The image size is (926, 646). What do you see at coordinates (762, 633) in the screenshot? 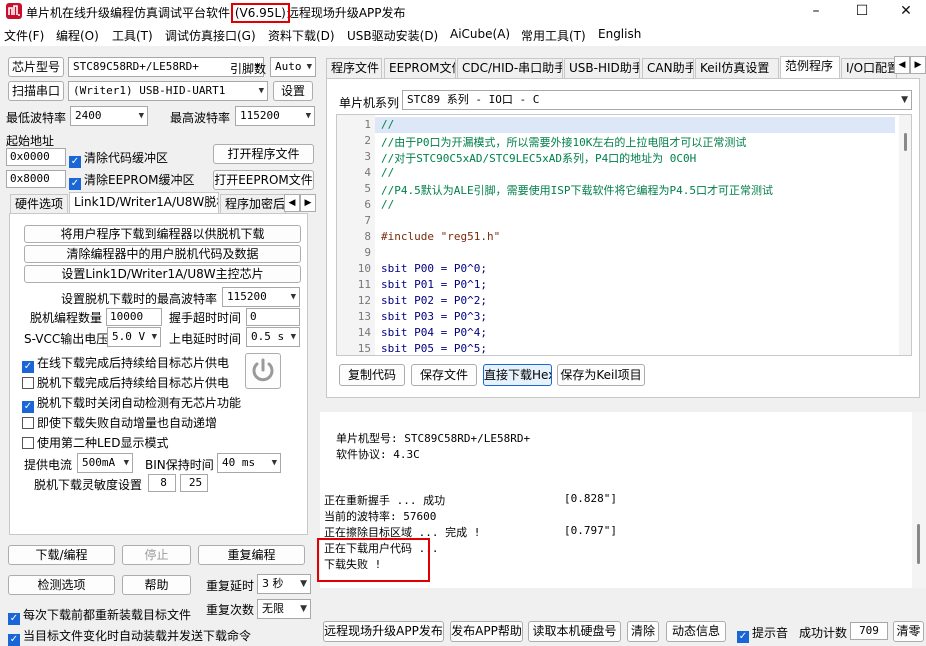
I see `beep-checkbox: ✓ 提示音` at bounding box center [762, 633].